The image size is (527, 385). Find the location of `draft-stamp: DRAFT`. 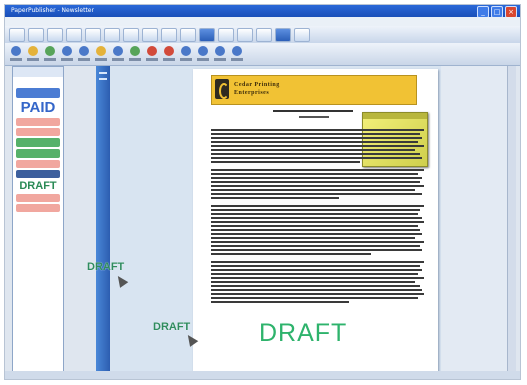

draft-stamp: DRAFT is located at coordinates (303, 333).